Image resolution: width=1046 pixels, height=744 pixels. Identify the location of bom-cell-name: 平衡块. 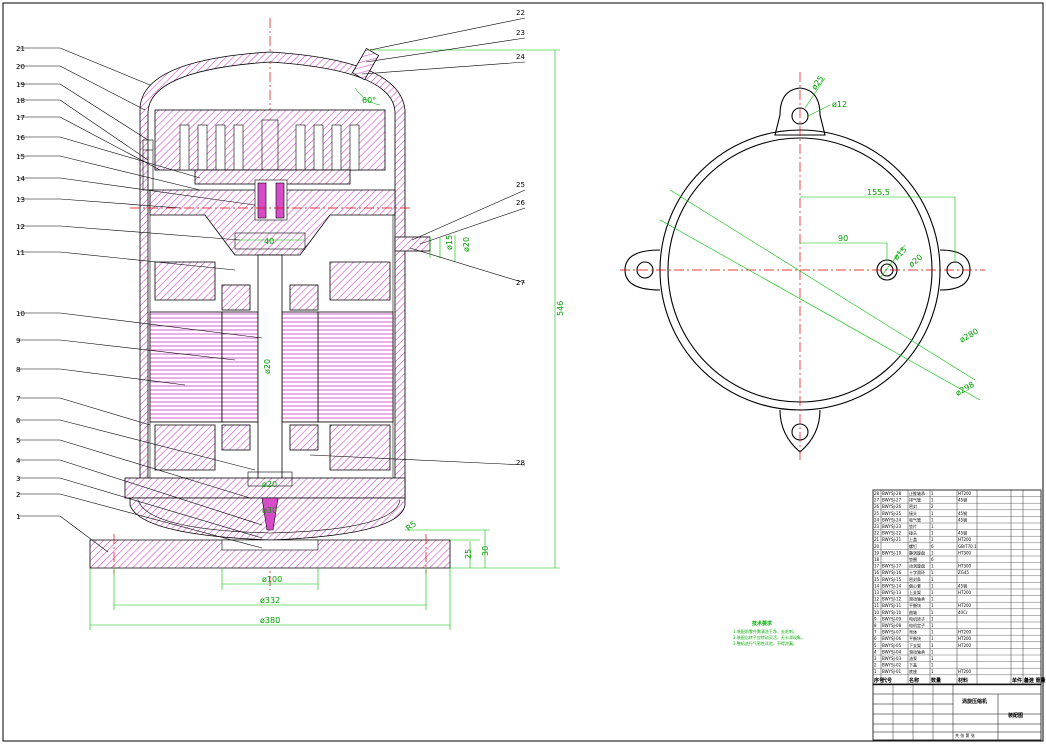
(915, 638).